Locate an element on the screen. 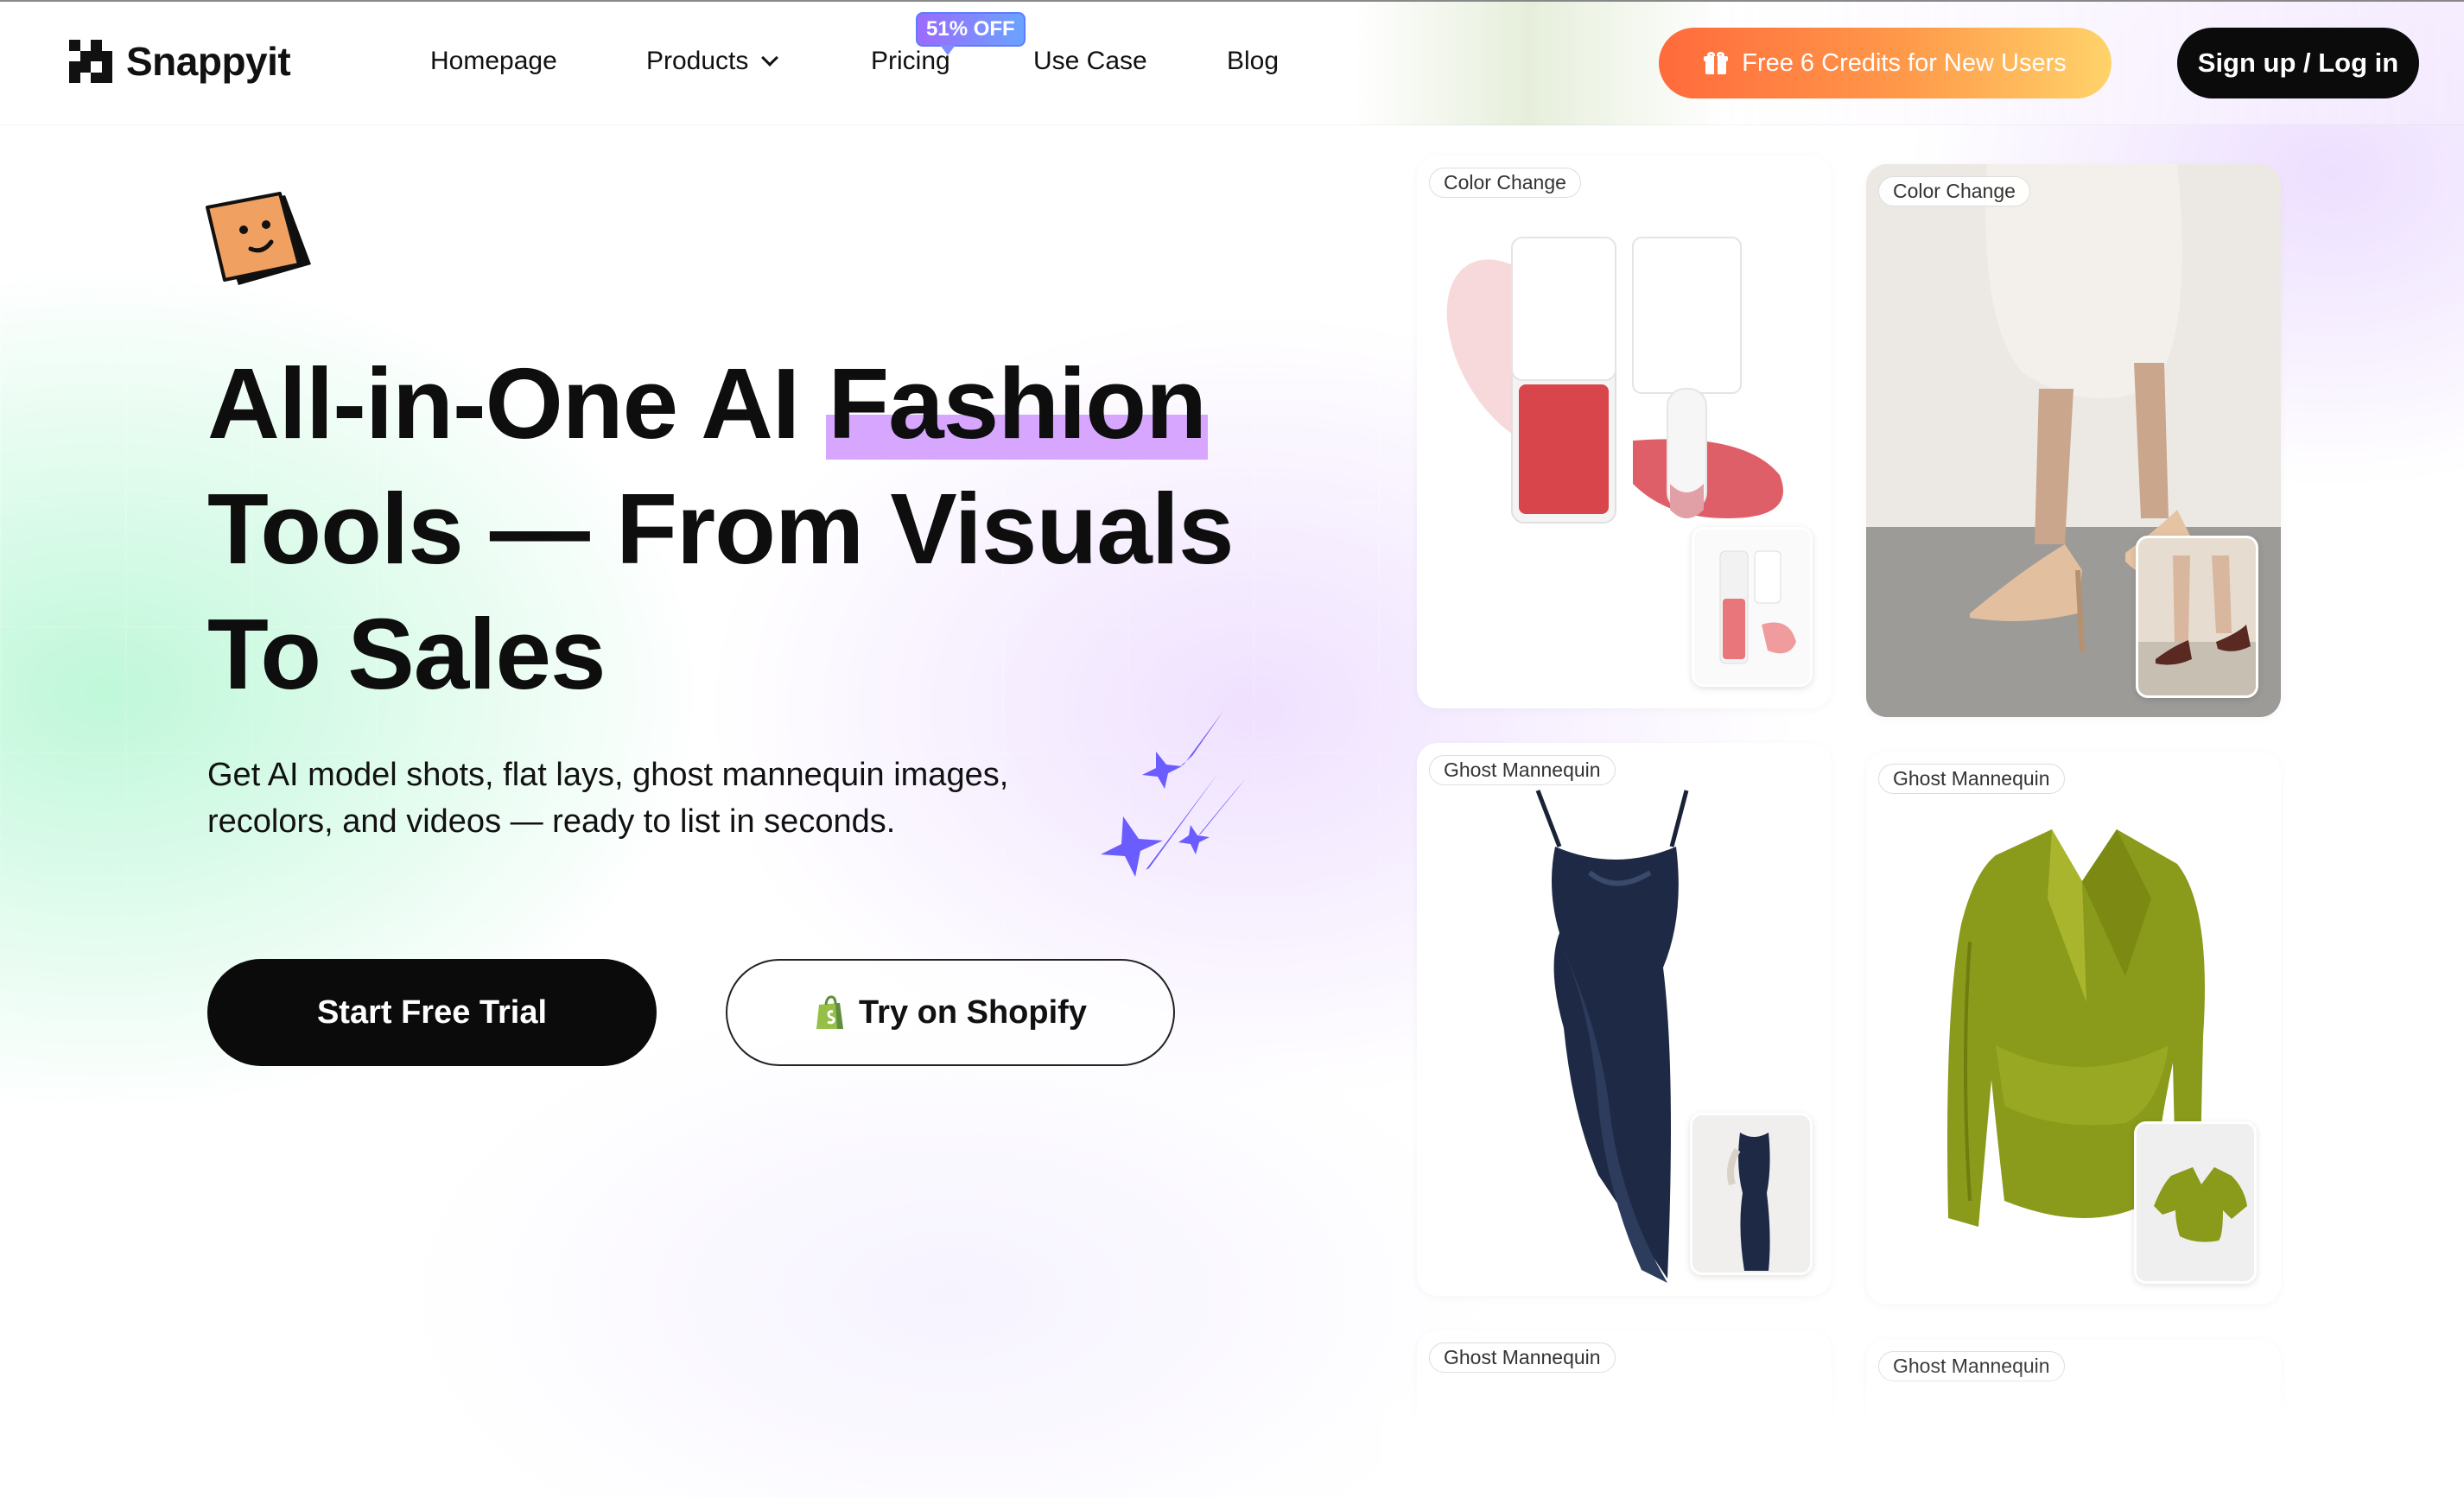 Image resolution: width=2464 pixels, height=1498 pixels. discount-badge: 51% OFF is located at coordinates (971, 33).